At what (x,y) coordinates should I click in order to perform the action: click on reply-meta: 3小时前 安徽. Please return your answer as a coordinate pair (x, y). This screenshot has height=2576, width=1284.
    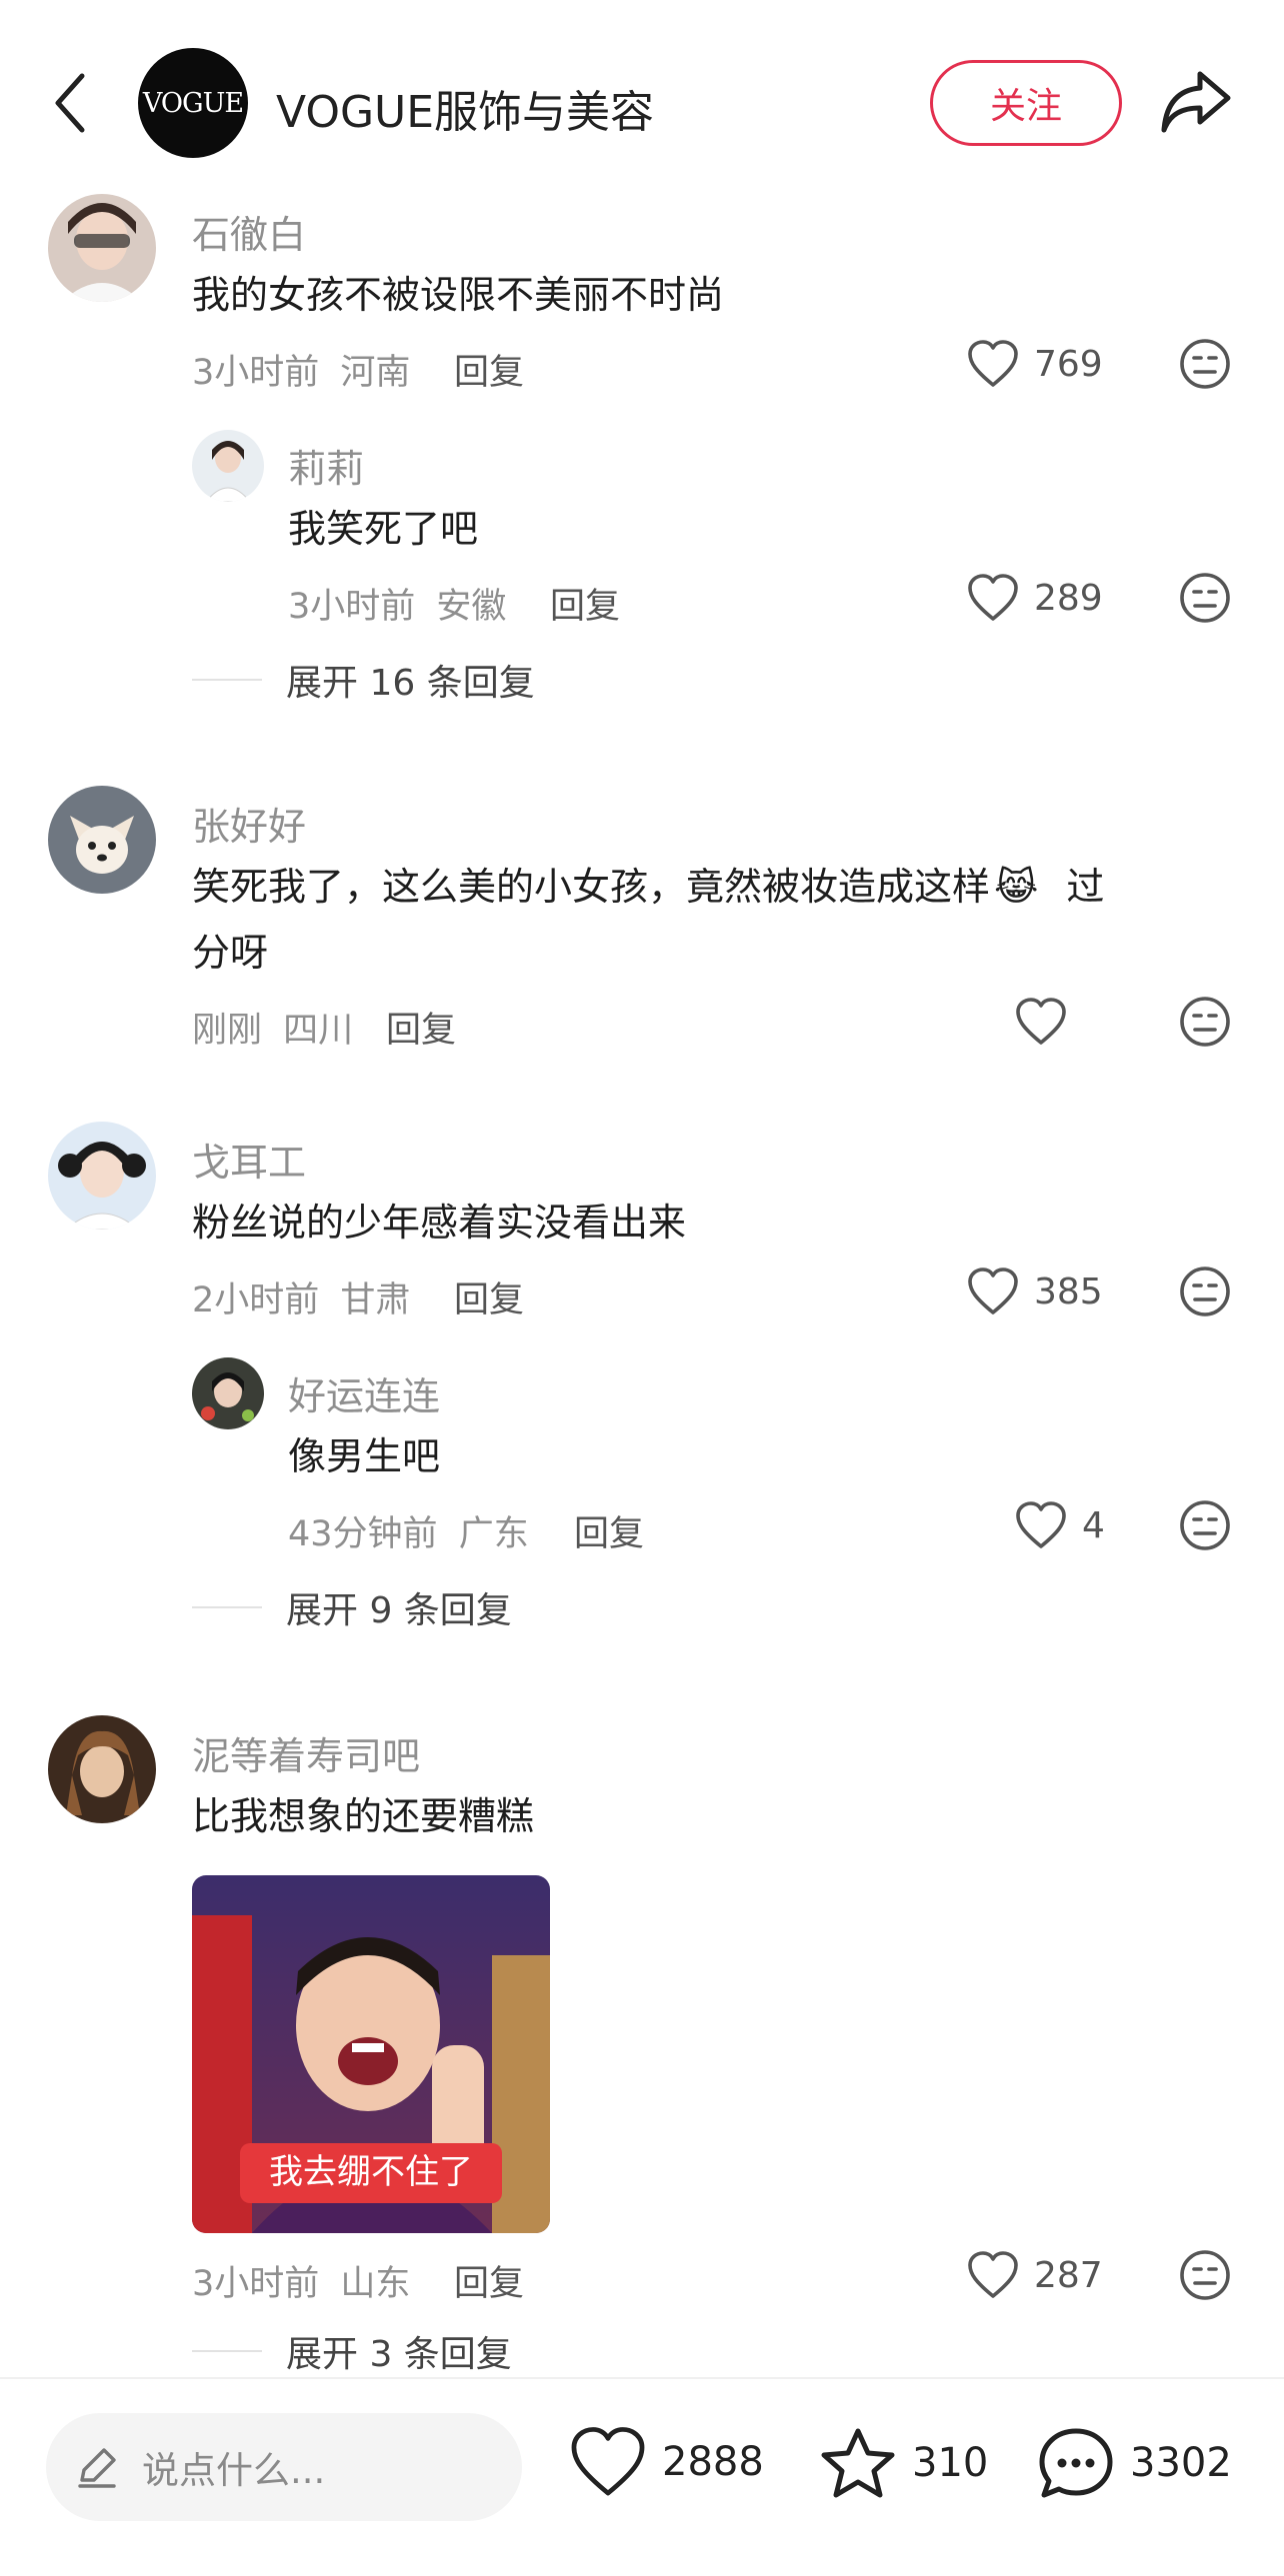
    Looking at the image, I should click on (397, 603).